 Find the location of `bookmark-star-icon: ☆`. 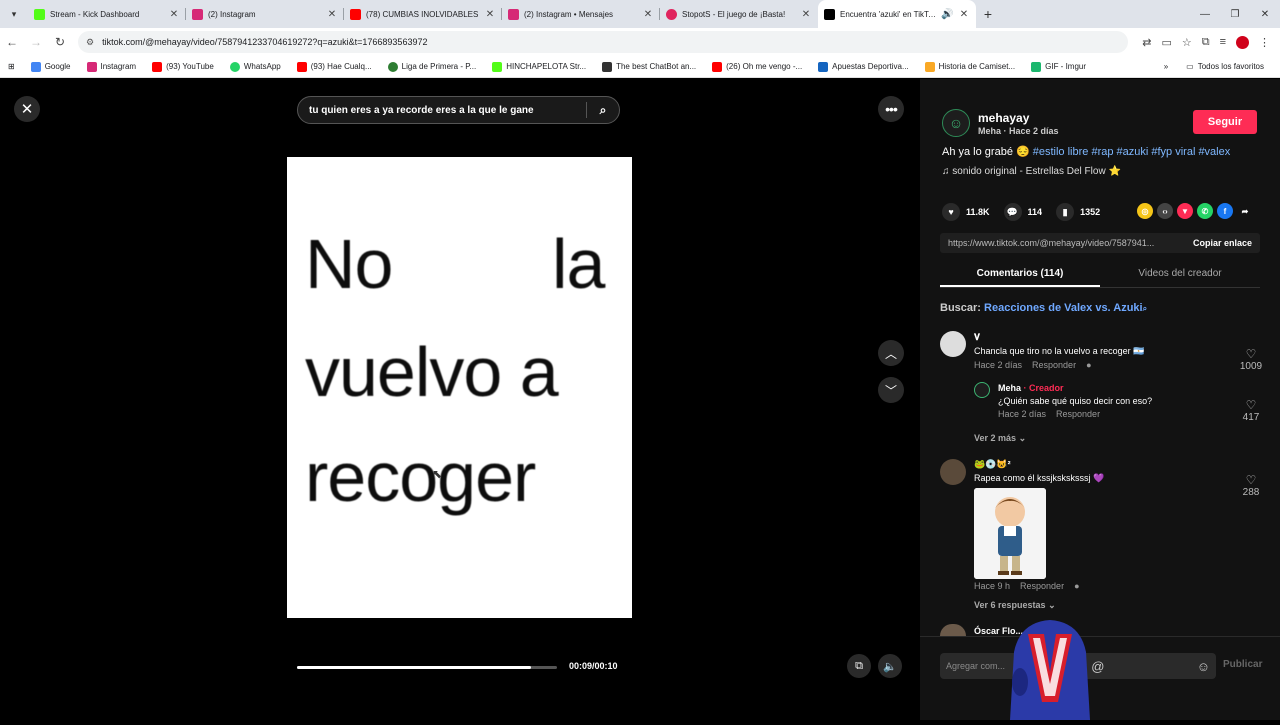

bookmark-star-icon: ☆ is located at coordinates (1187, 42).